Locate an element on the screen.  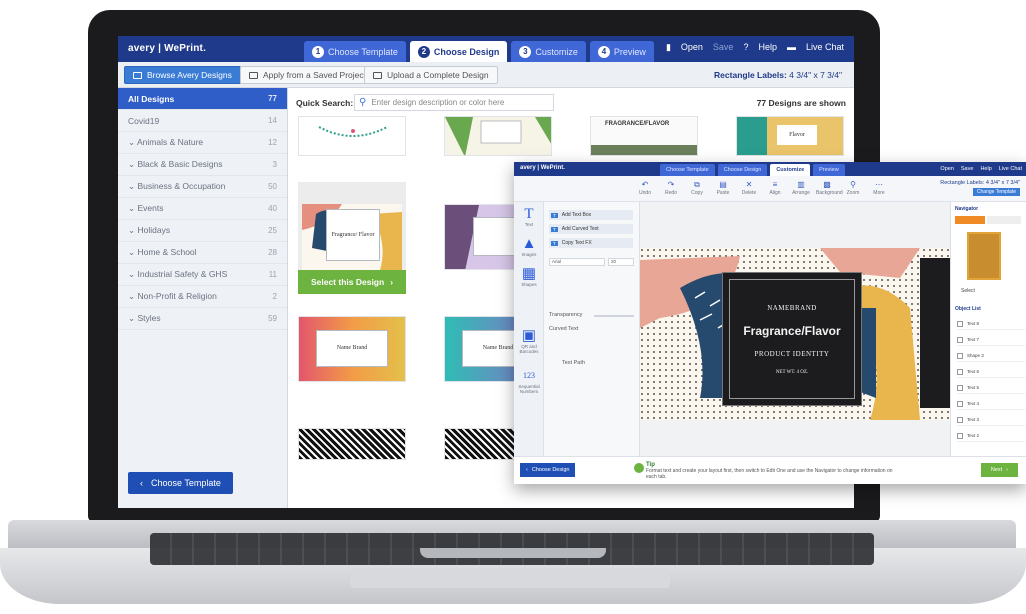
next-button: Next › is located at coordinates (999, 470).